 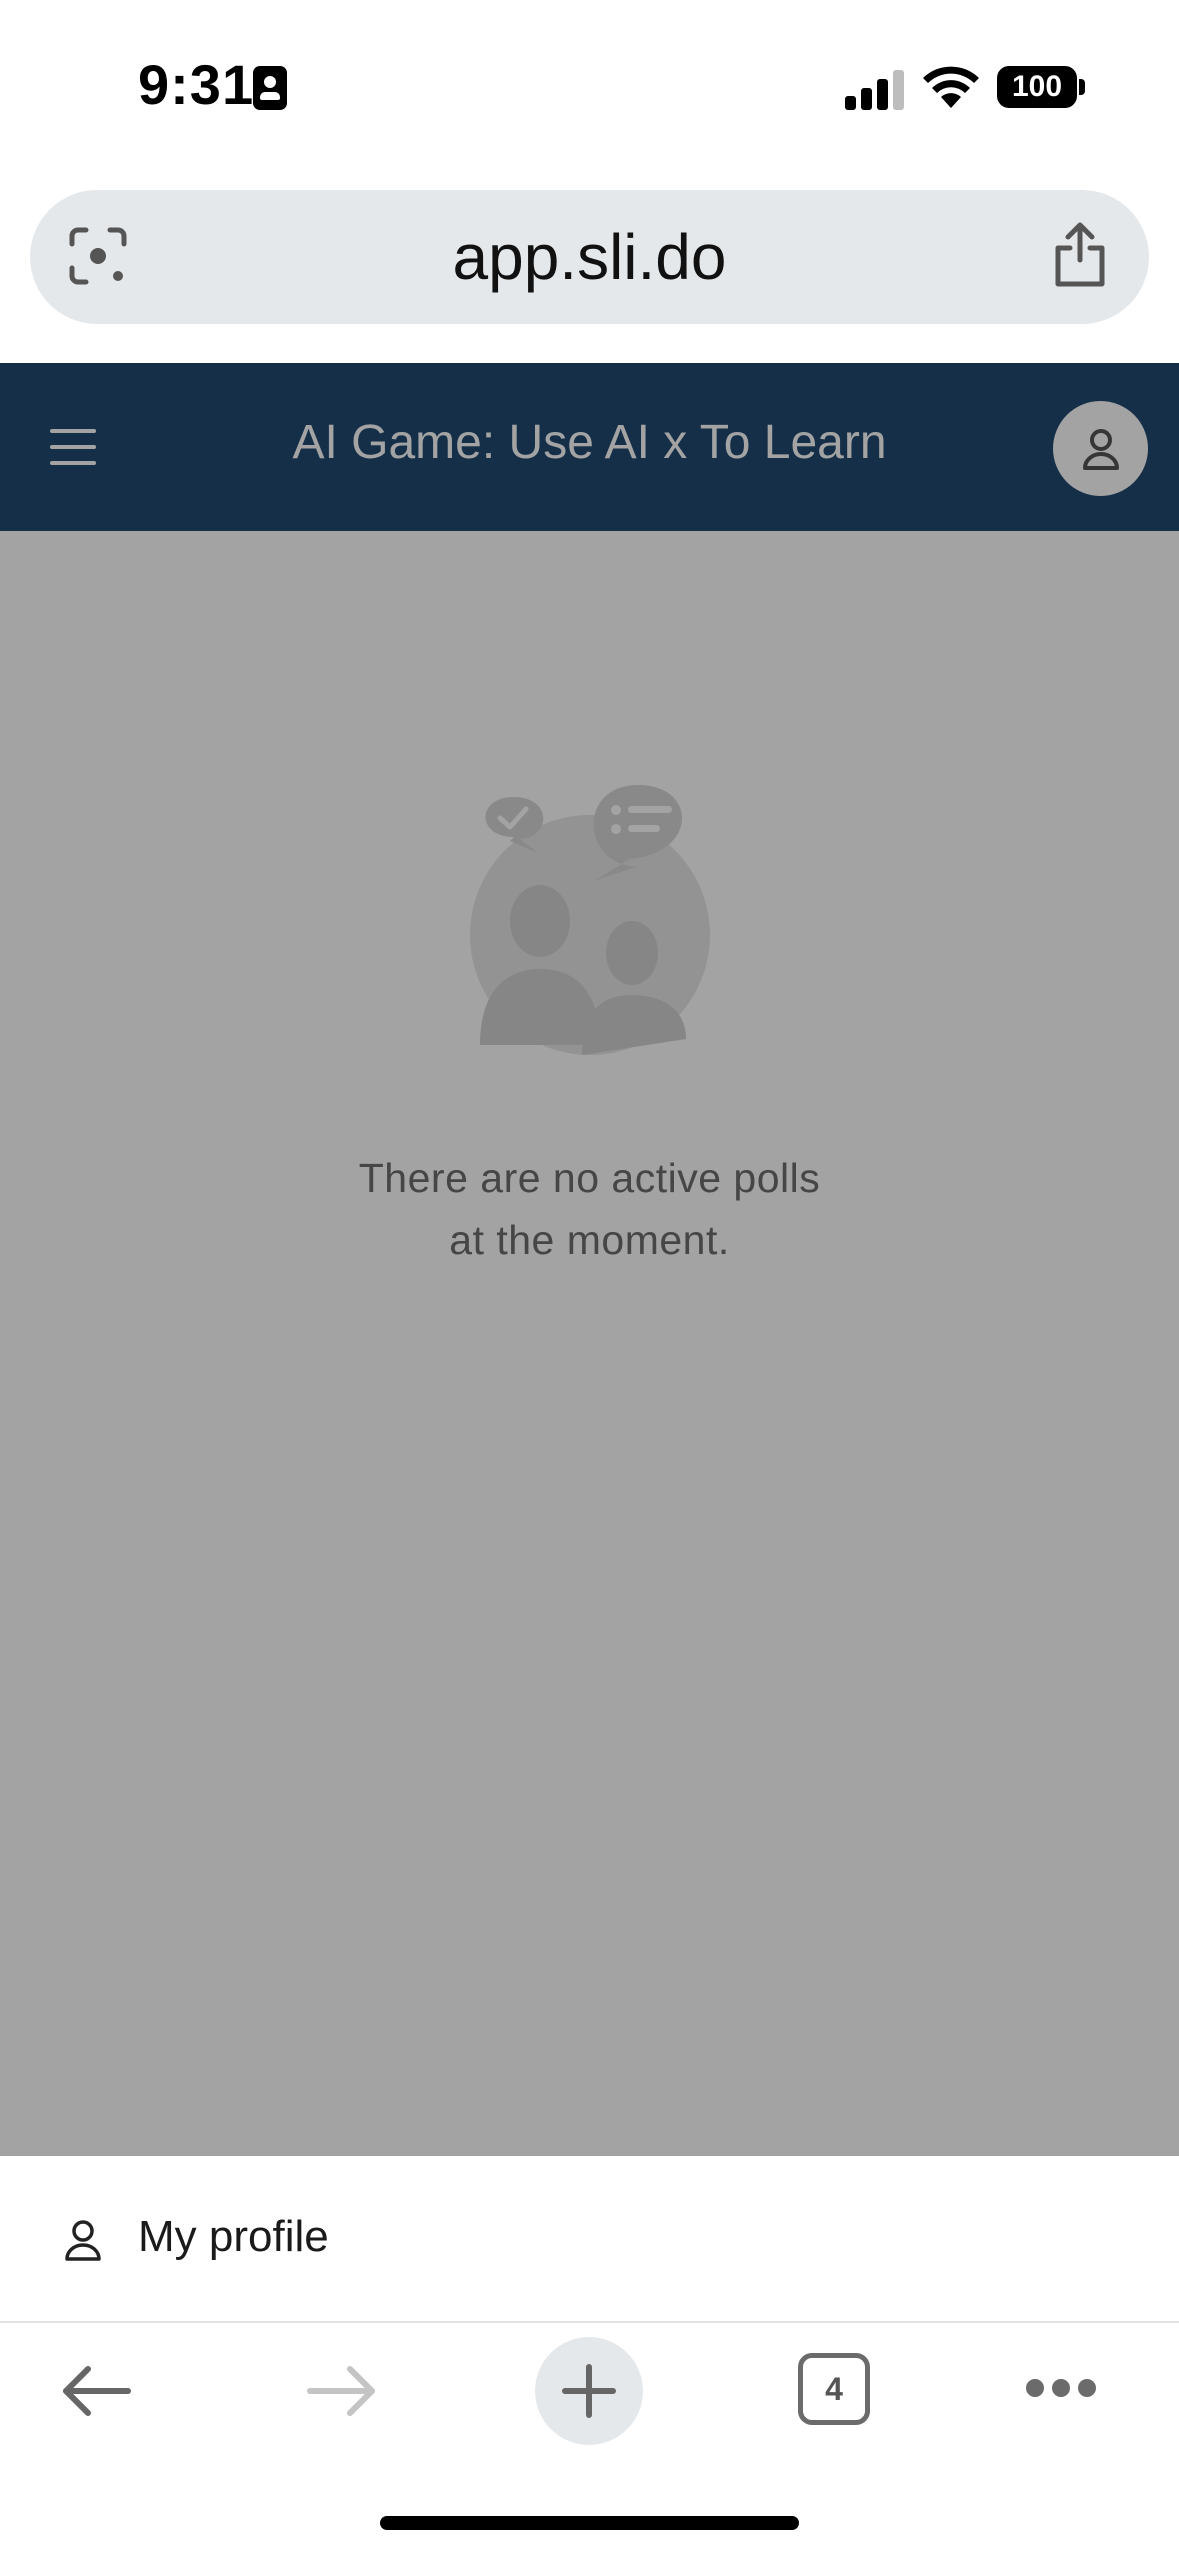 What do you see at coordinates (589, 87) in the screenshot?
I see `status-bar: 9:31 100` at bounding box center [589, 87].